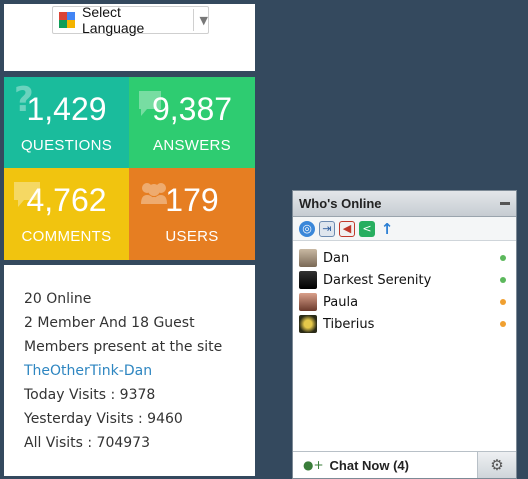  I want to click on user-online-icon: ●+, so click(313, 465).